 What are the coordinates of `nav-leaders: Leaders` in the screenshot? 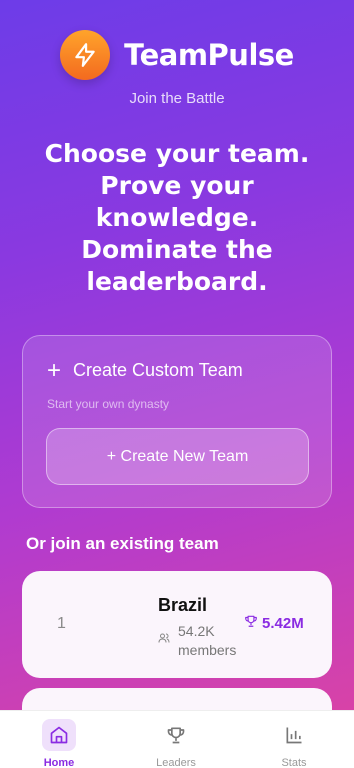 It's located at (176, 743).